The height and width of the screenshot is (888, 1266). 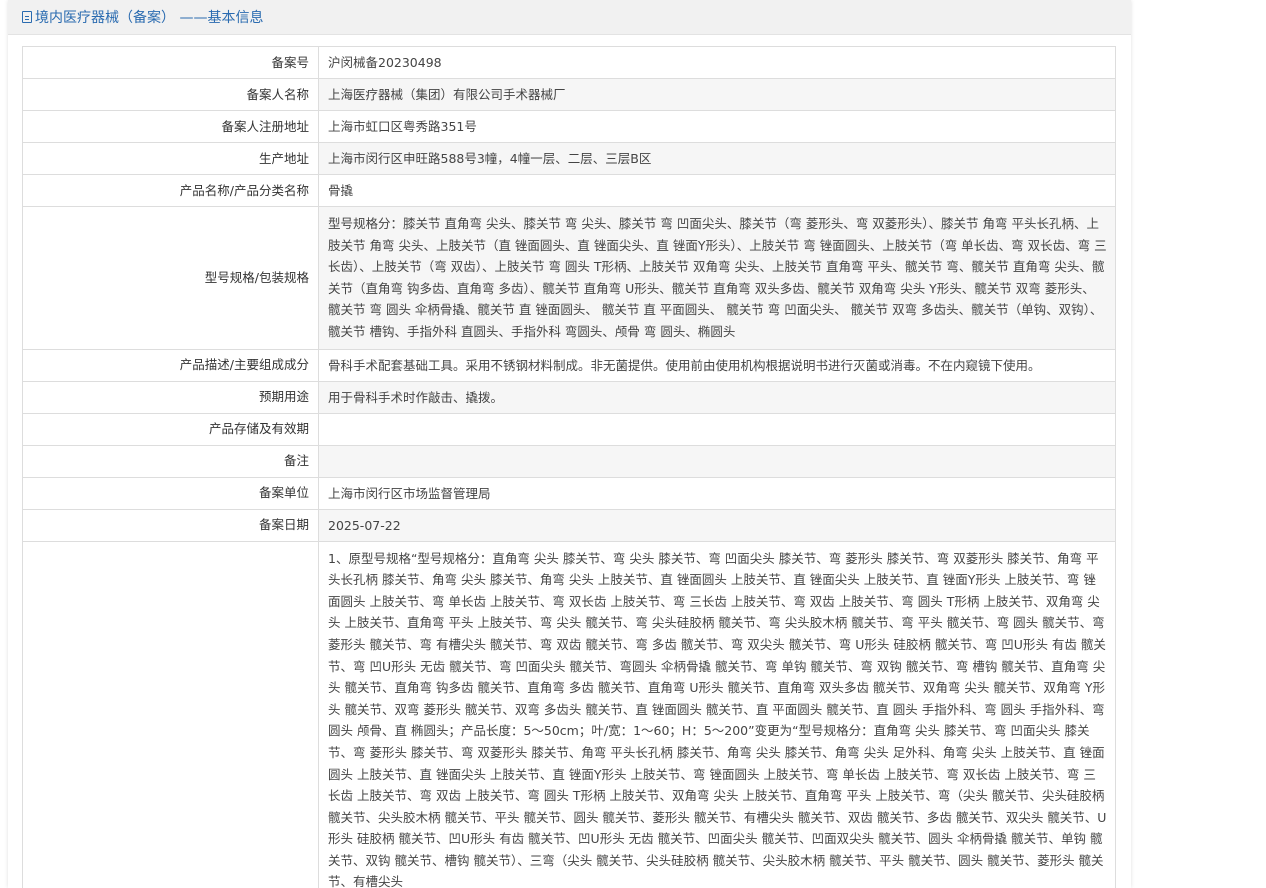 What do you see at coordinates (170, 62) in the screenshot?
I see `row-label: 备案号` at bounding box center [170, 62].